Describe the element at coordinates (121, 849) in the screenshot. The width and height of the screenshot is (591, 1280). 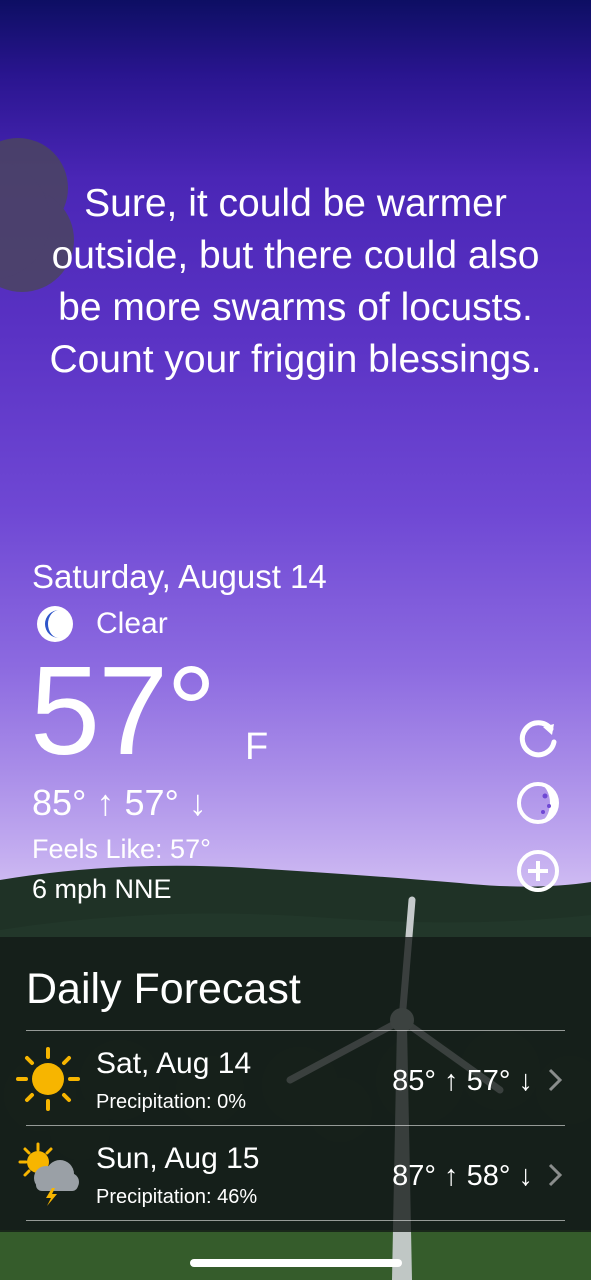
I see `feels-like: Feels Like: 57°` at that location.